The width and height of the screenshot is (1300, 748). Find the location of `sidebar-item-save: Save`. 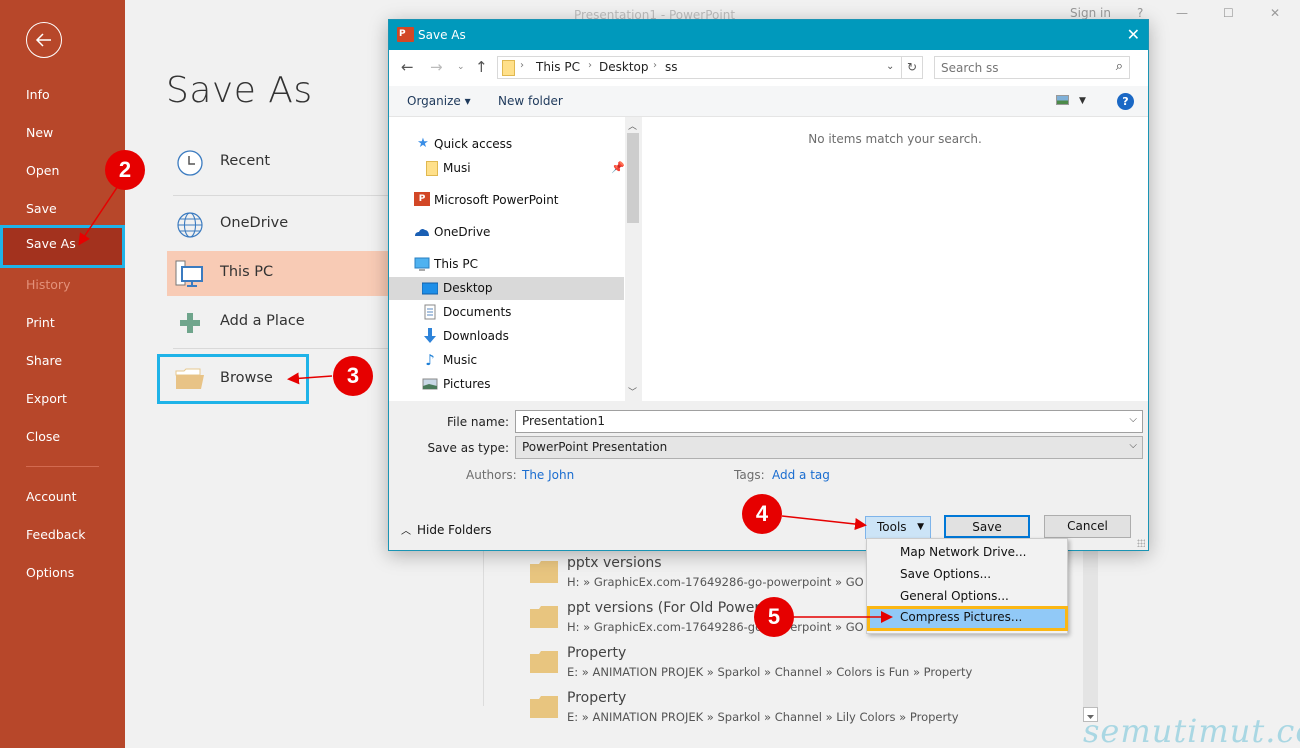

sidebar-item-save: Save is located at coordinates (62, 209).